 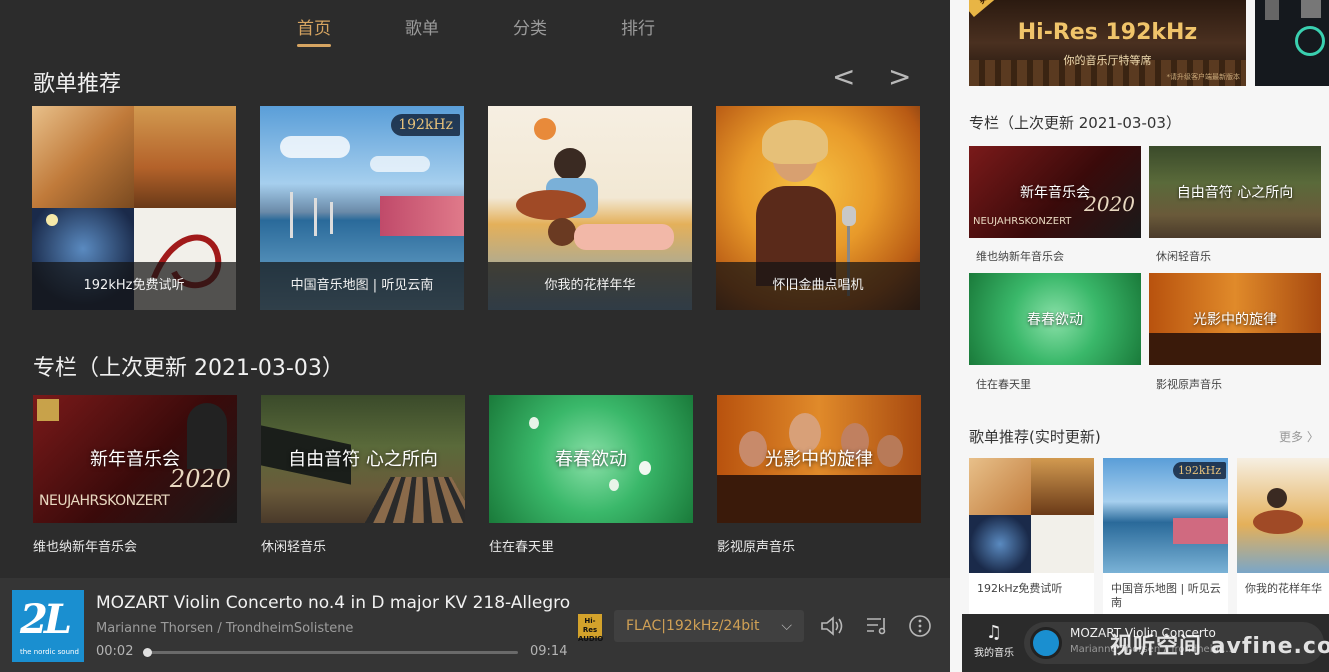 I want to click on column-card-subtitle: NEUJAHRSKONZERT, so click(x=104, y=501).